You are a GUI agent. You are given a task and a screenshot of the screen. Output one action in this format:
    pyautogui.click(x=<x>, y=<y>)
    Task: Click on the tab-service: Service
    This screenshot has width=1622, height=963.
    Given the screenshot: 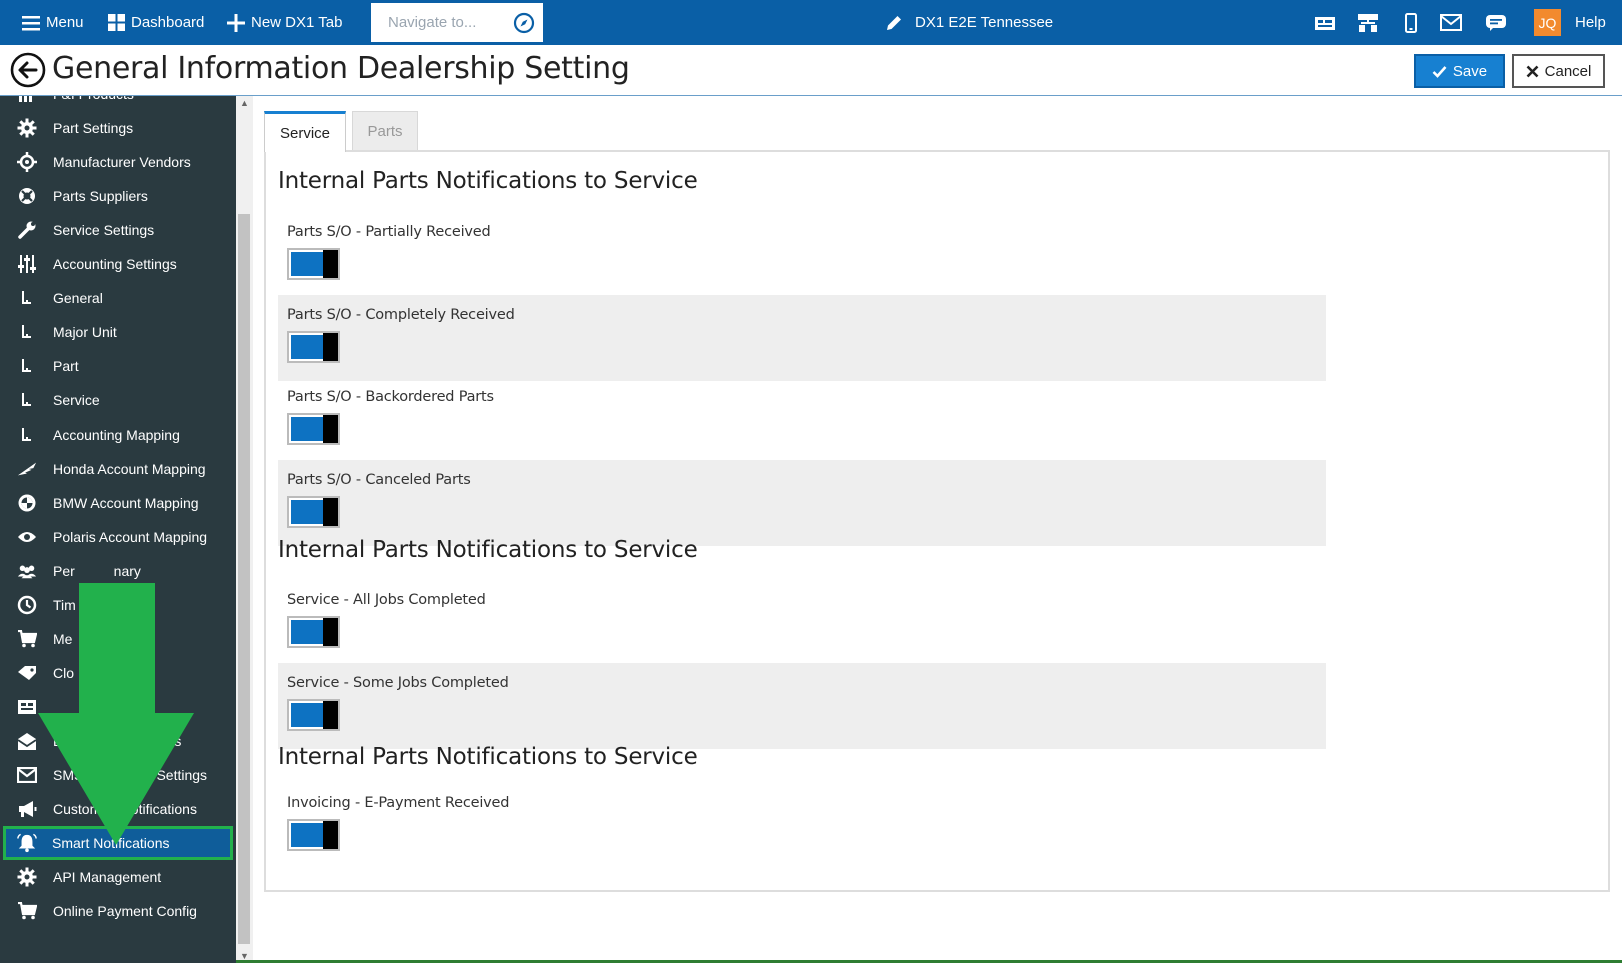 What is the action you would take?
    pyautogui.click(x=305, y=131)
    